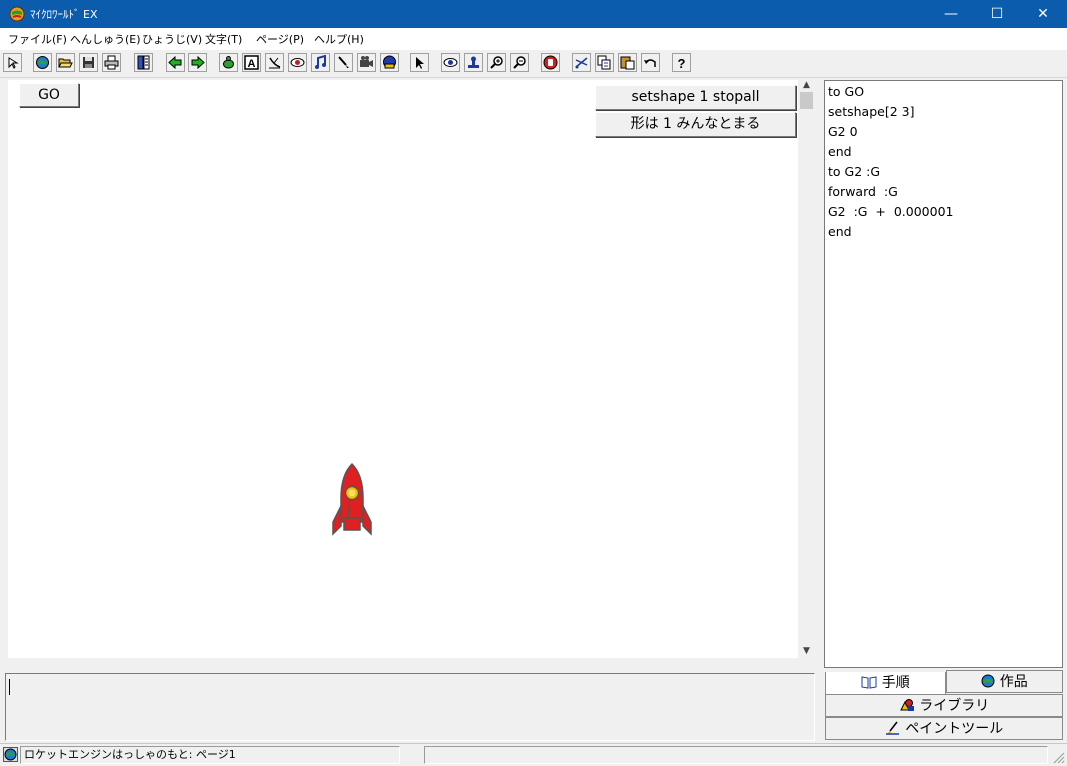 This screenshot has width=1067, height=766. What do you see at coordinates (352, 500) in the screenshot?
I see `rocket-icon` at bounding box center [352, 500].